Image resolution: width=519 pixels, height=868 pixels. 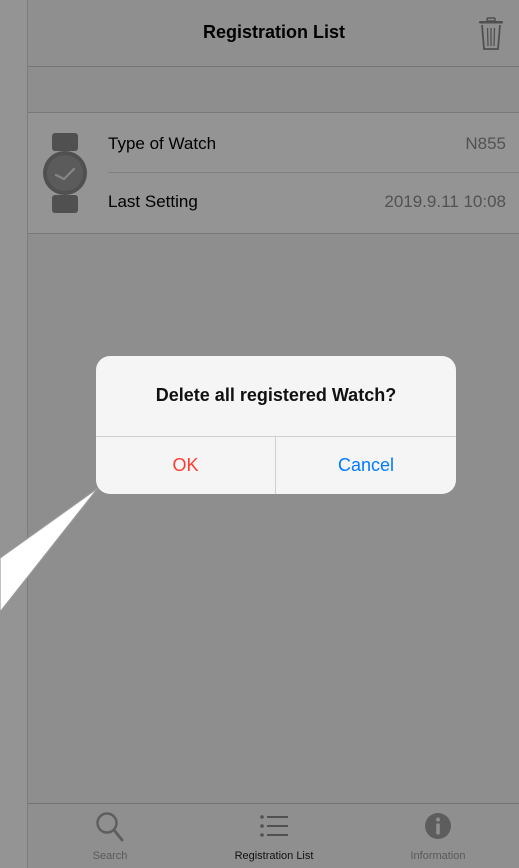 I want to click on ok-button: OK, so click(x=185, y=465).